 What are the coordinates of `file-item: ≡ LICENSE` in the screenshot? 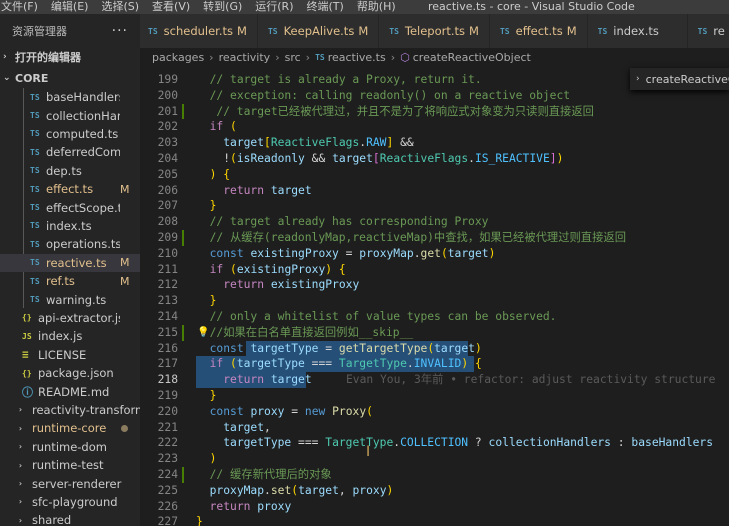 It's located at (70, 355).